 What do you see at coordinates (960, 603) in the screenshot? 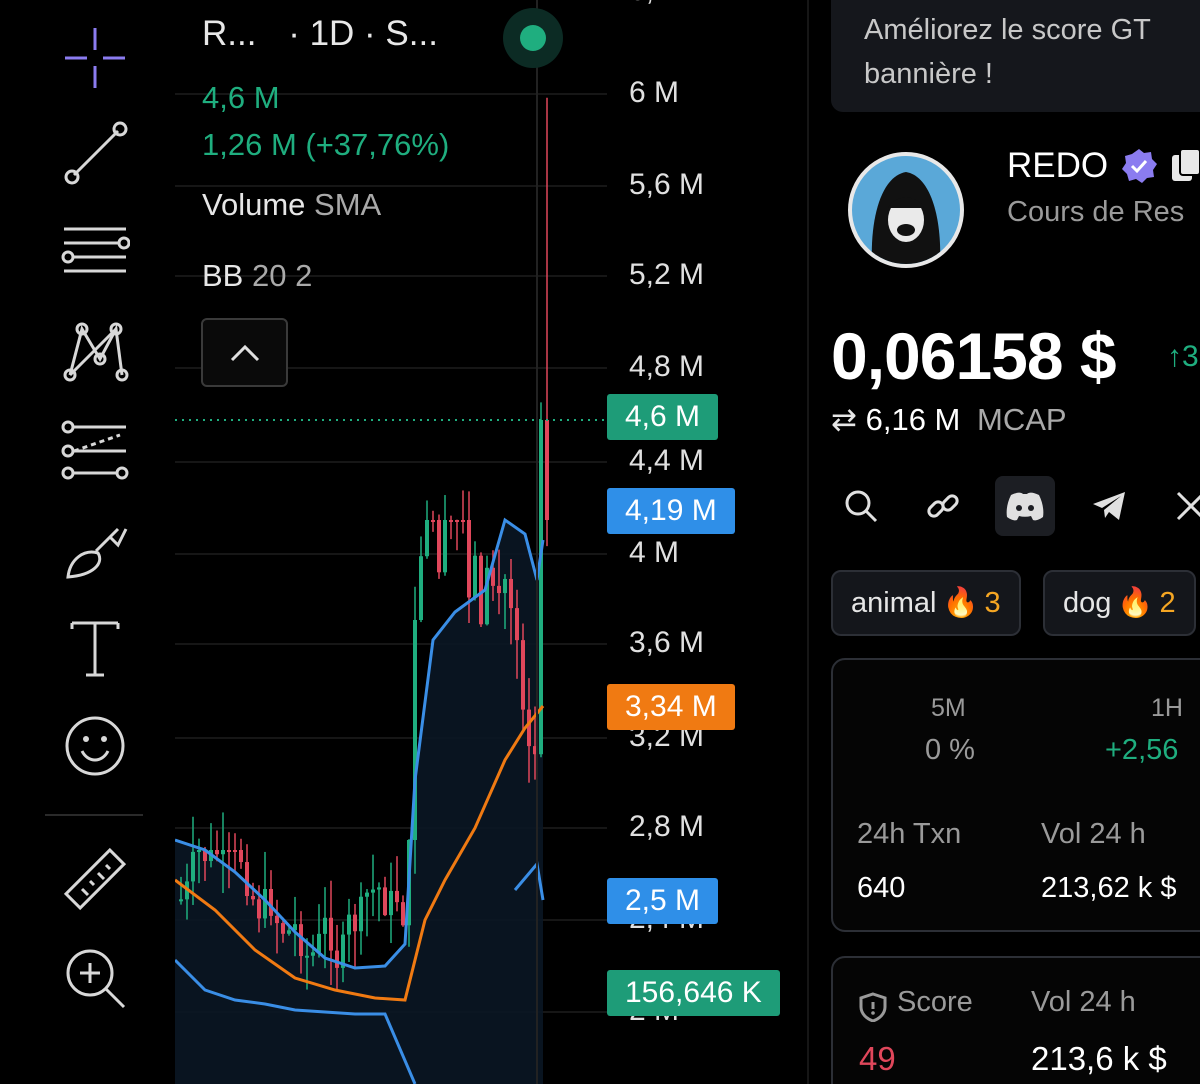
I see `fire-icon: 🔥` at bounding box center [960, 603].